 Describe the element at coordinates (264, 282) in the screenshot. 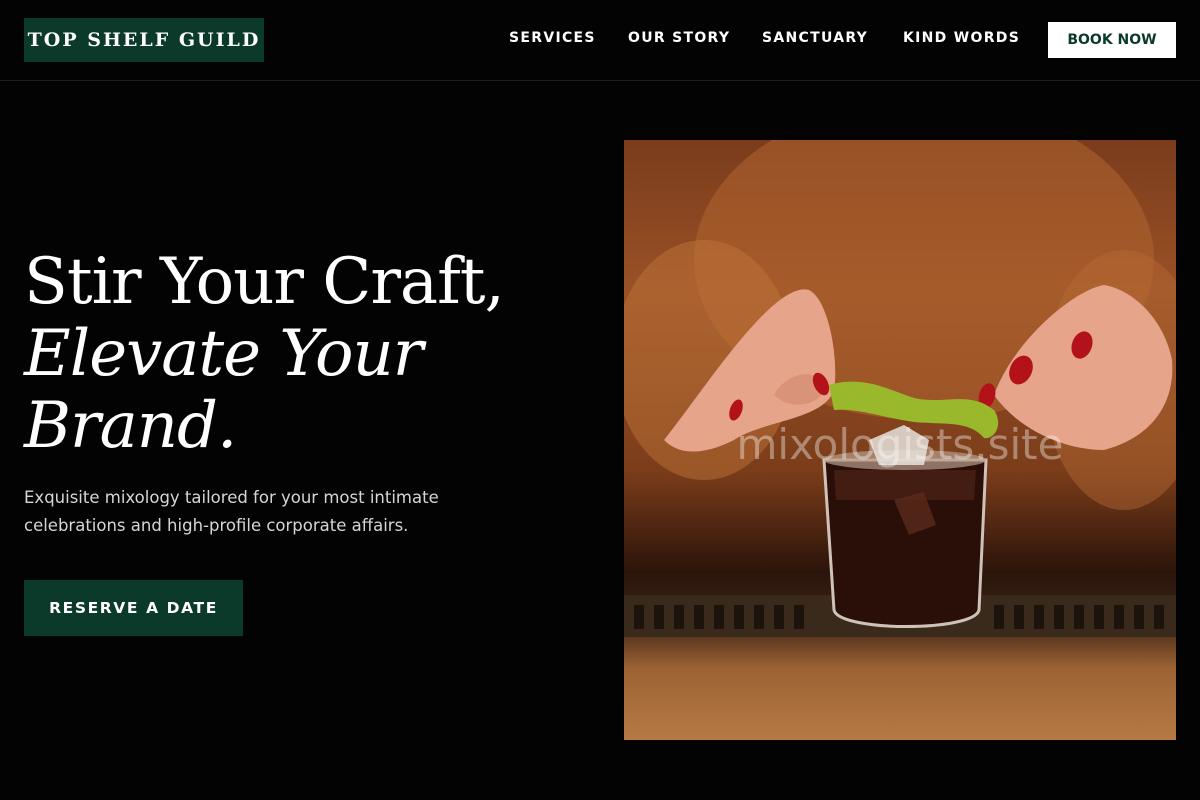

I see `headline-line-1: Stir Your Craft,` at that location.